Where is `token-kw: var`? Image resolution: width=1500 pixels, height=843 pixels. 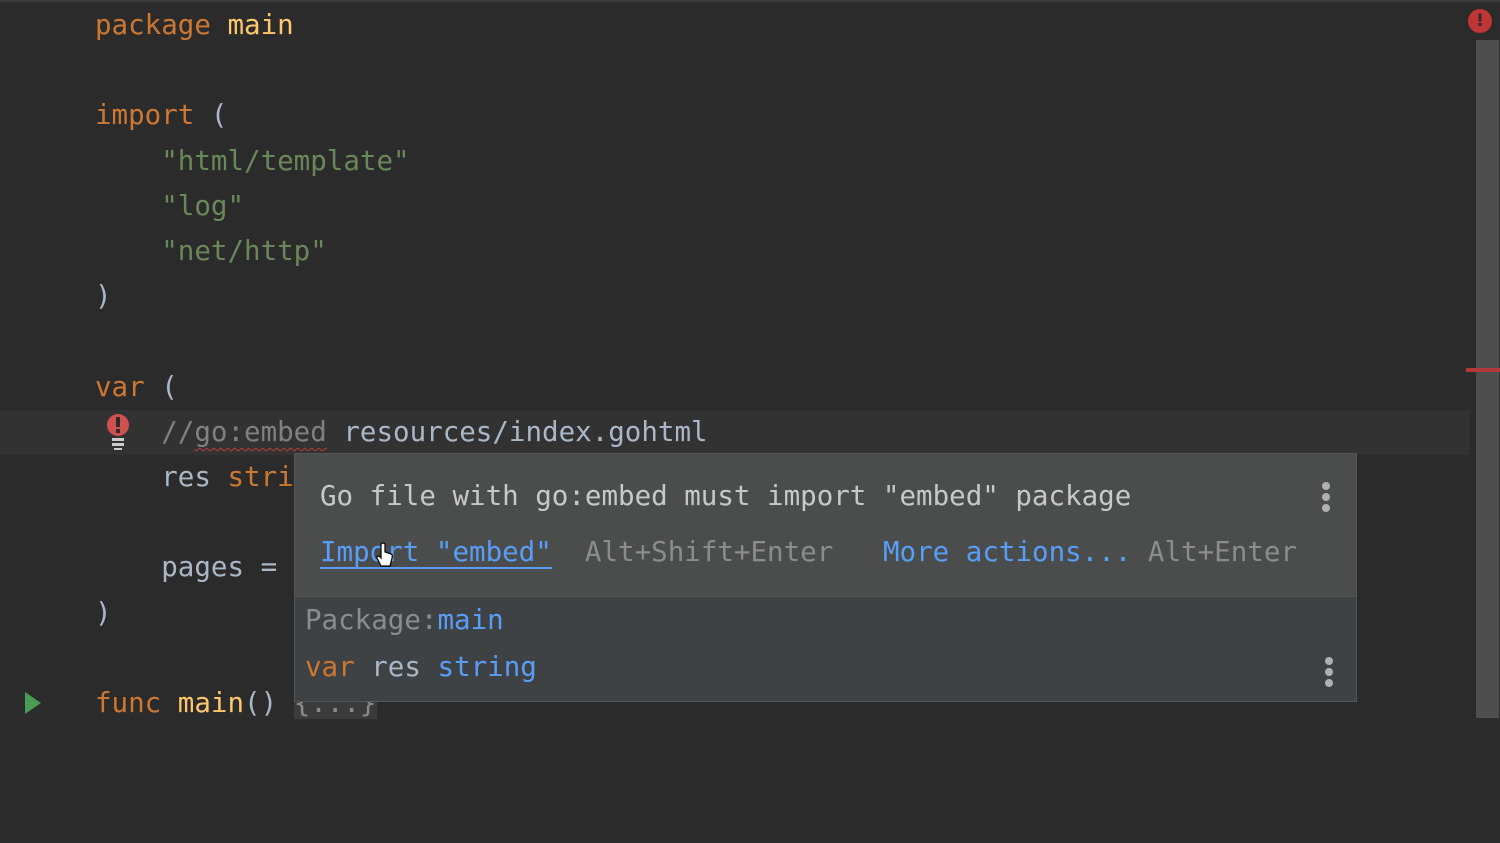 token-kw: var is located at coordinates (128, 386).